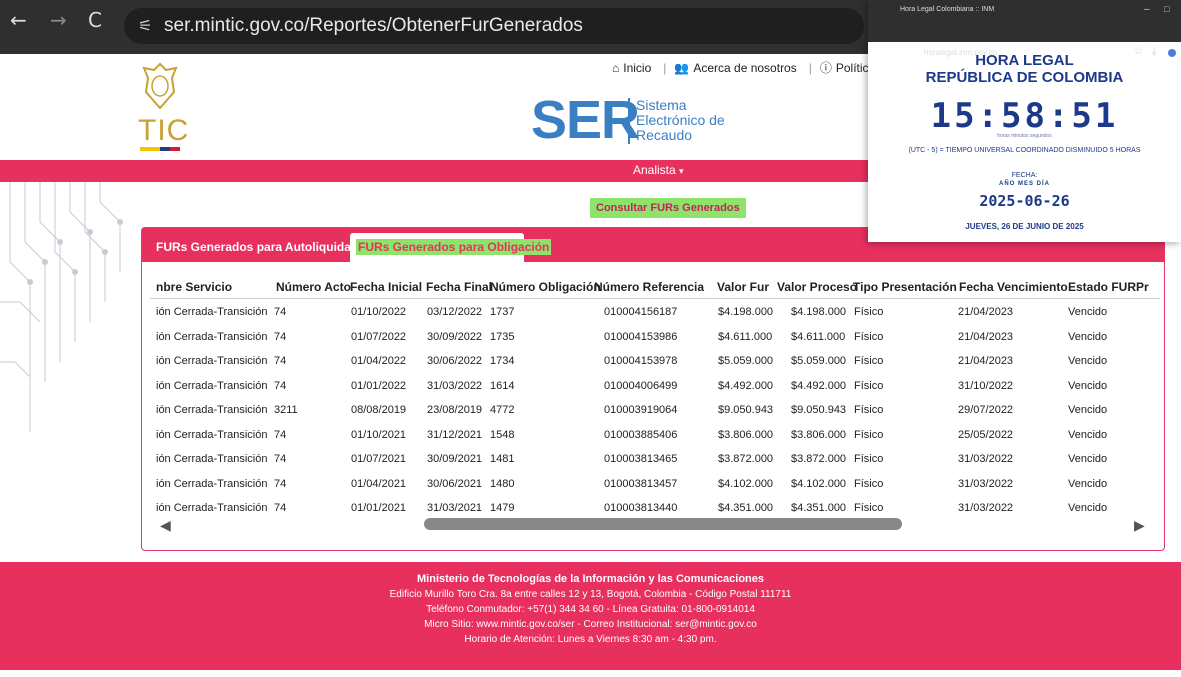 This screenshot has width=1181, height=677. Describe the element at coordinates (502, 336) in the screenshot. I see `table-cell: 1735` at that location.